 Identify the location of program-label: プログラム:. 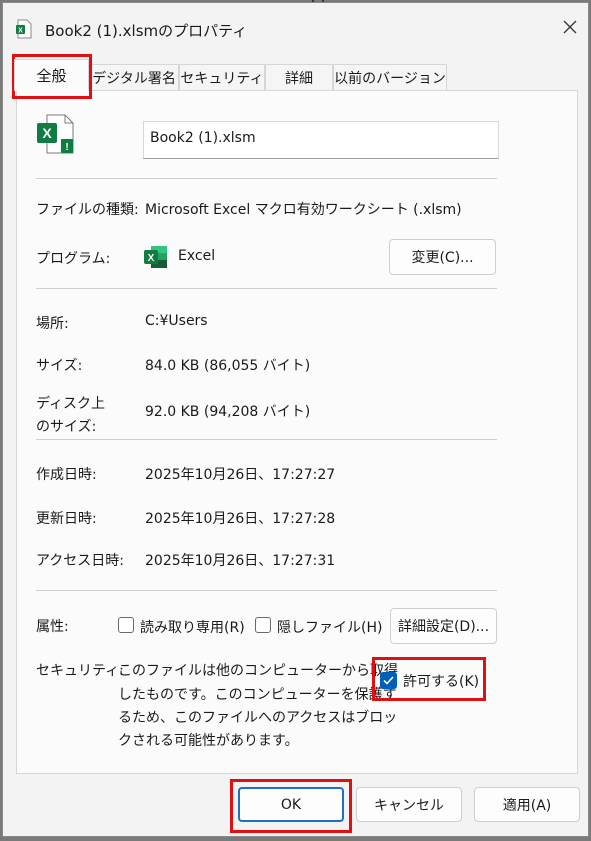
(73, 259).